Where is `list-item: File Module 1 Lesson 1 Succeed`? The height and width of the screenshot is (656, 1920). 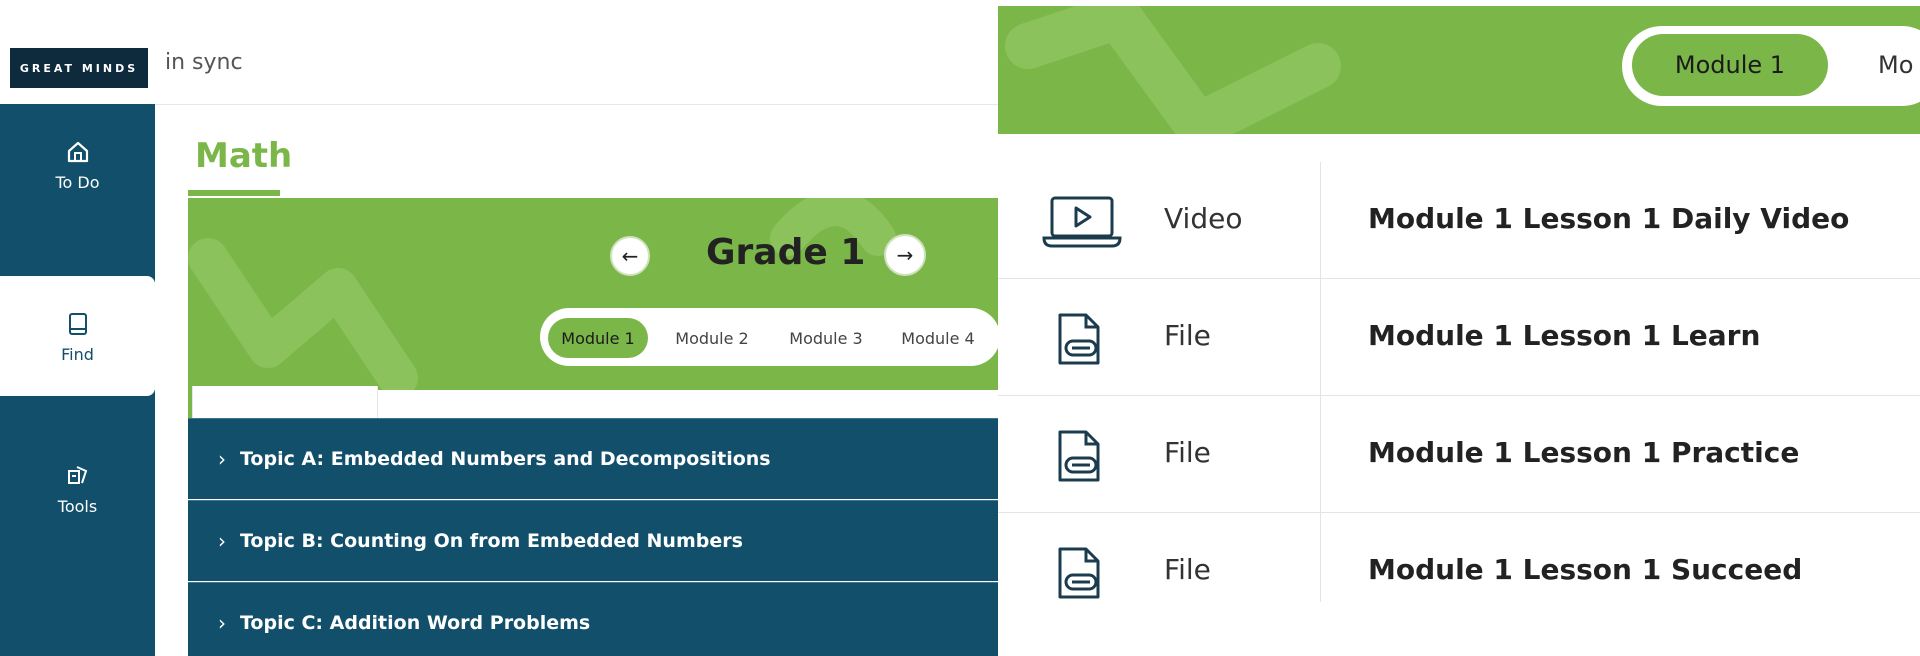
list-item: File Module 1 Lesson 1 Succeed is located at coordinates (1459, 558).